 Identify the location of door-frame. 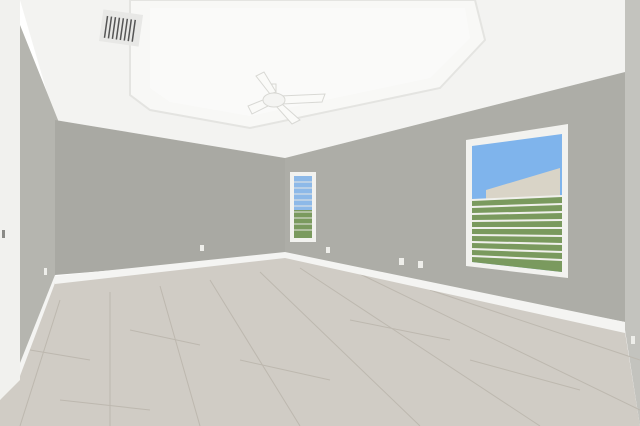
(10, 200).